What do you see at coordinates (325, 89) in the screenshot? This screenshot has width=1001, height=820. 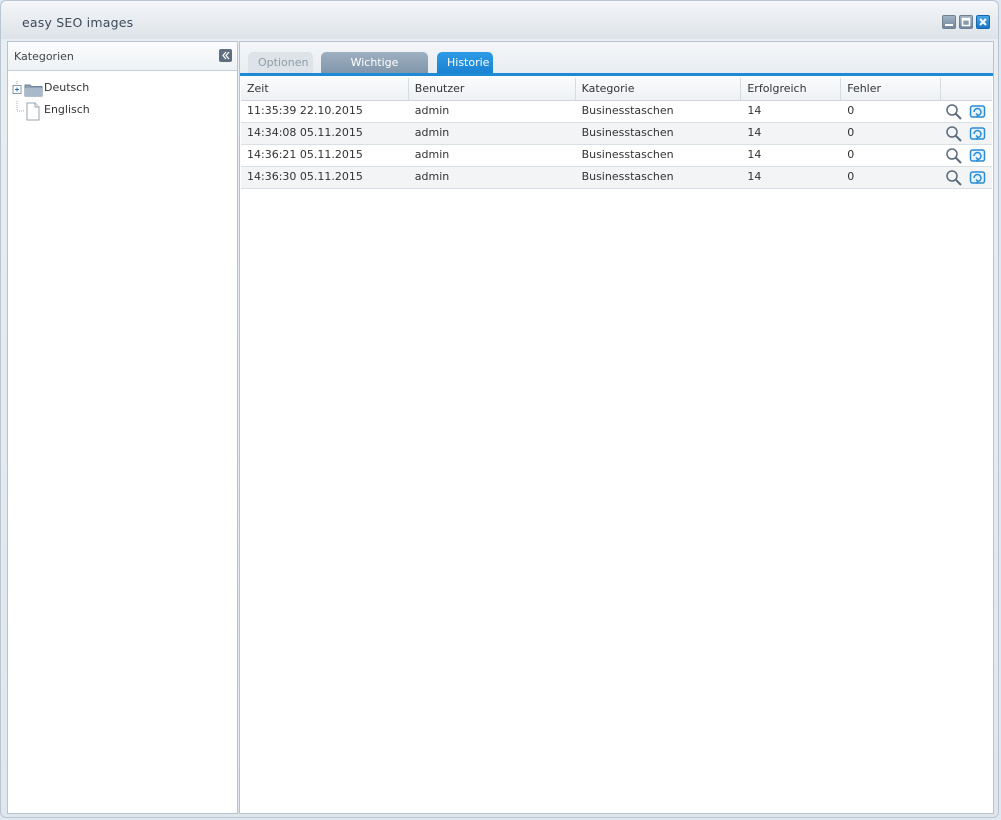 I see `column-header-zeit: Zeit` at bounding box center [325, 89].